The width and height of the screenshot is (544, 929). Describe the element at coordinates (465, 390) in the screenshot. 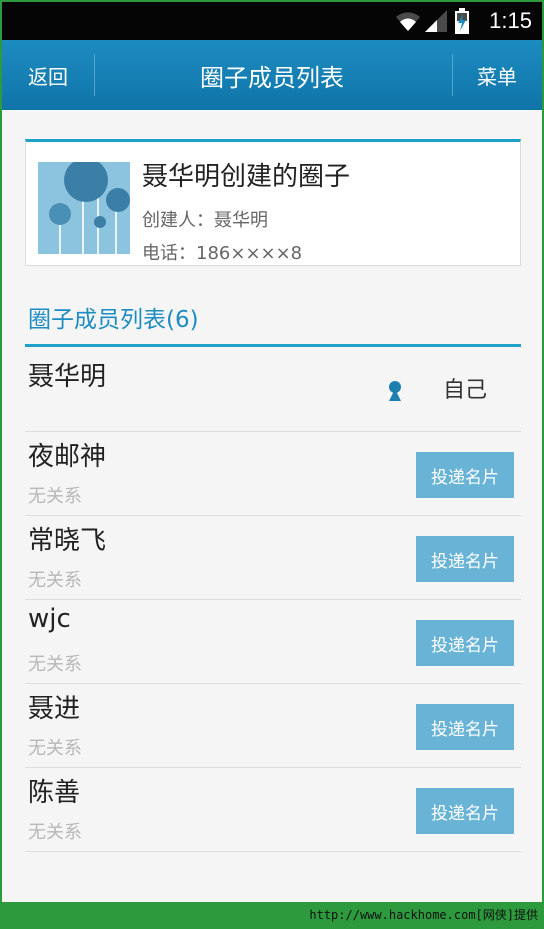

I see `self-label: 自己` at that location.